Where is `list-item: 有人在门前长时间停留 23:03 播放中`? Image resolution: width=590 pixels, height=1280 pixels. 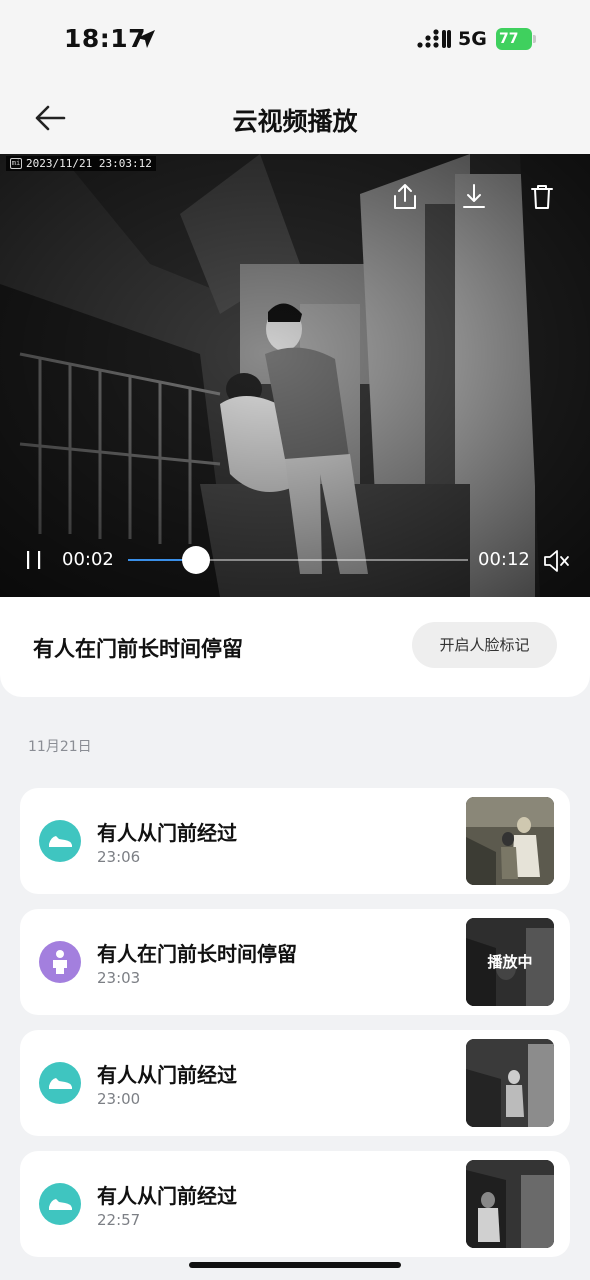 list-item: 有人在门前长时间停留 23:03 播放中 is located at coordinates (295, 962).